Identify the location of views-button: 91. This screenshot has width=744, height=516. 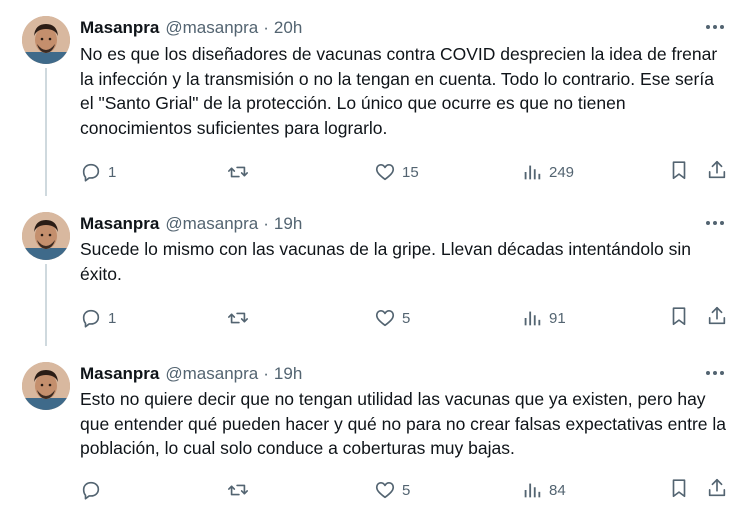
(586, 318).